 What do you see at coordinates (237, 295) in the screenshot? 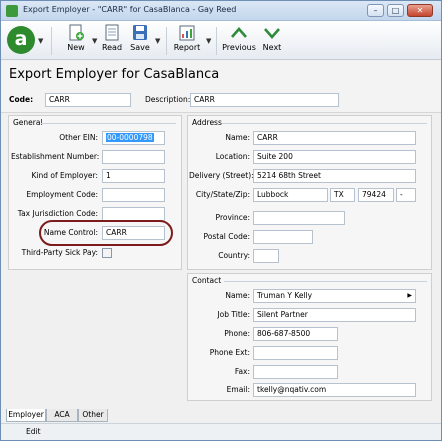
I see `contact-name-label: Name:` at bounding box center [237, 295].